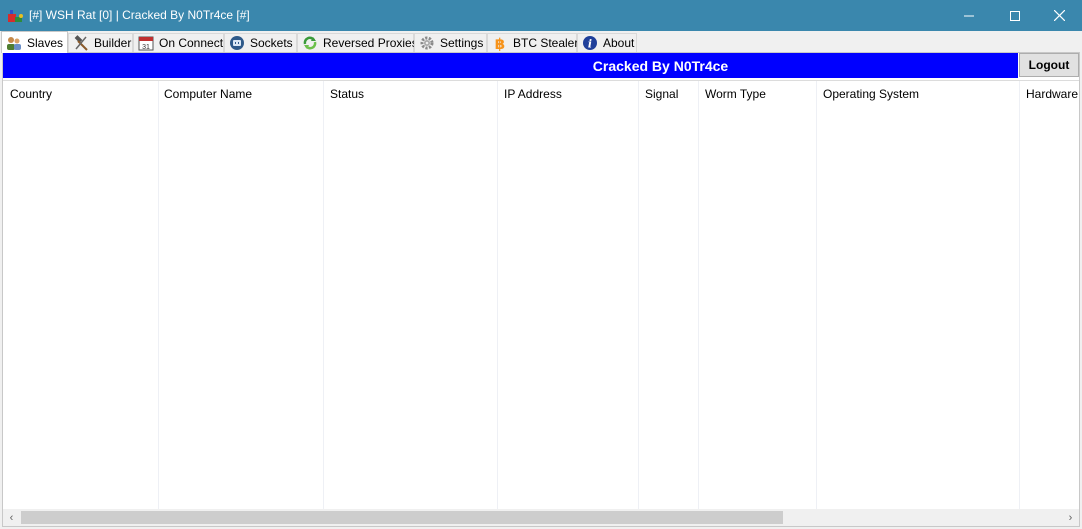 This screenshot has height=529, width=1082. I want to click on hammer-icon, so click(81, 43).